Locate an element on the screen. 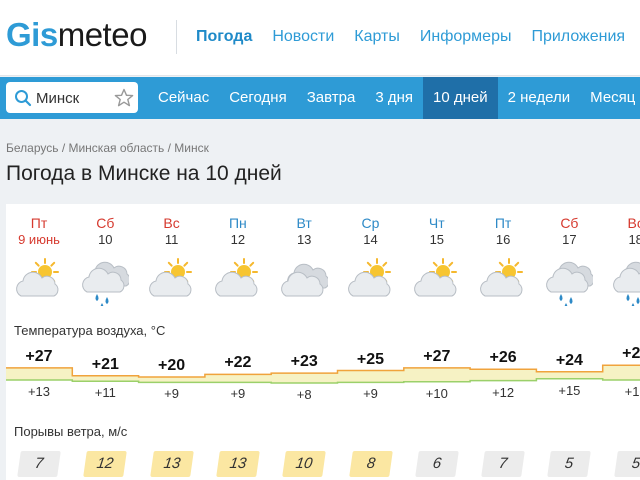 The height and width of the screenshot is (480, 640). day-of-week: Вт is located at coordinates (304, 223).